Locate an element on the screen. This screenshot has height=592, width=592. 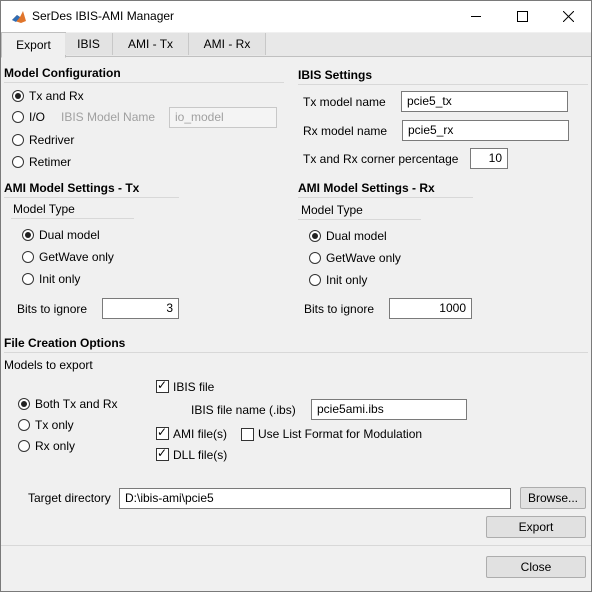
tx-model-name-label: Tx model name is located at coordinates (344, 102).